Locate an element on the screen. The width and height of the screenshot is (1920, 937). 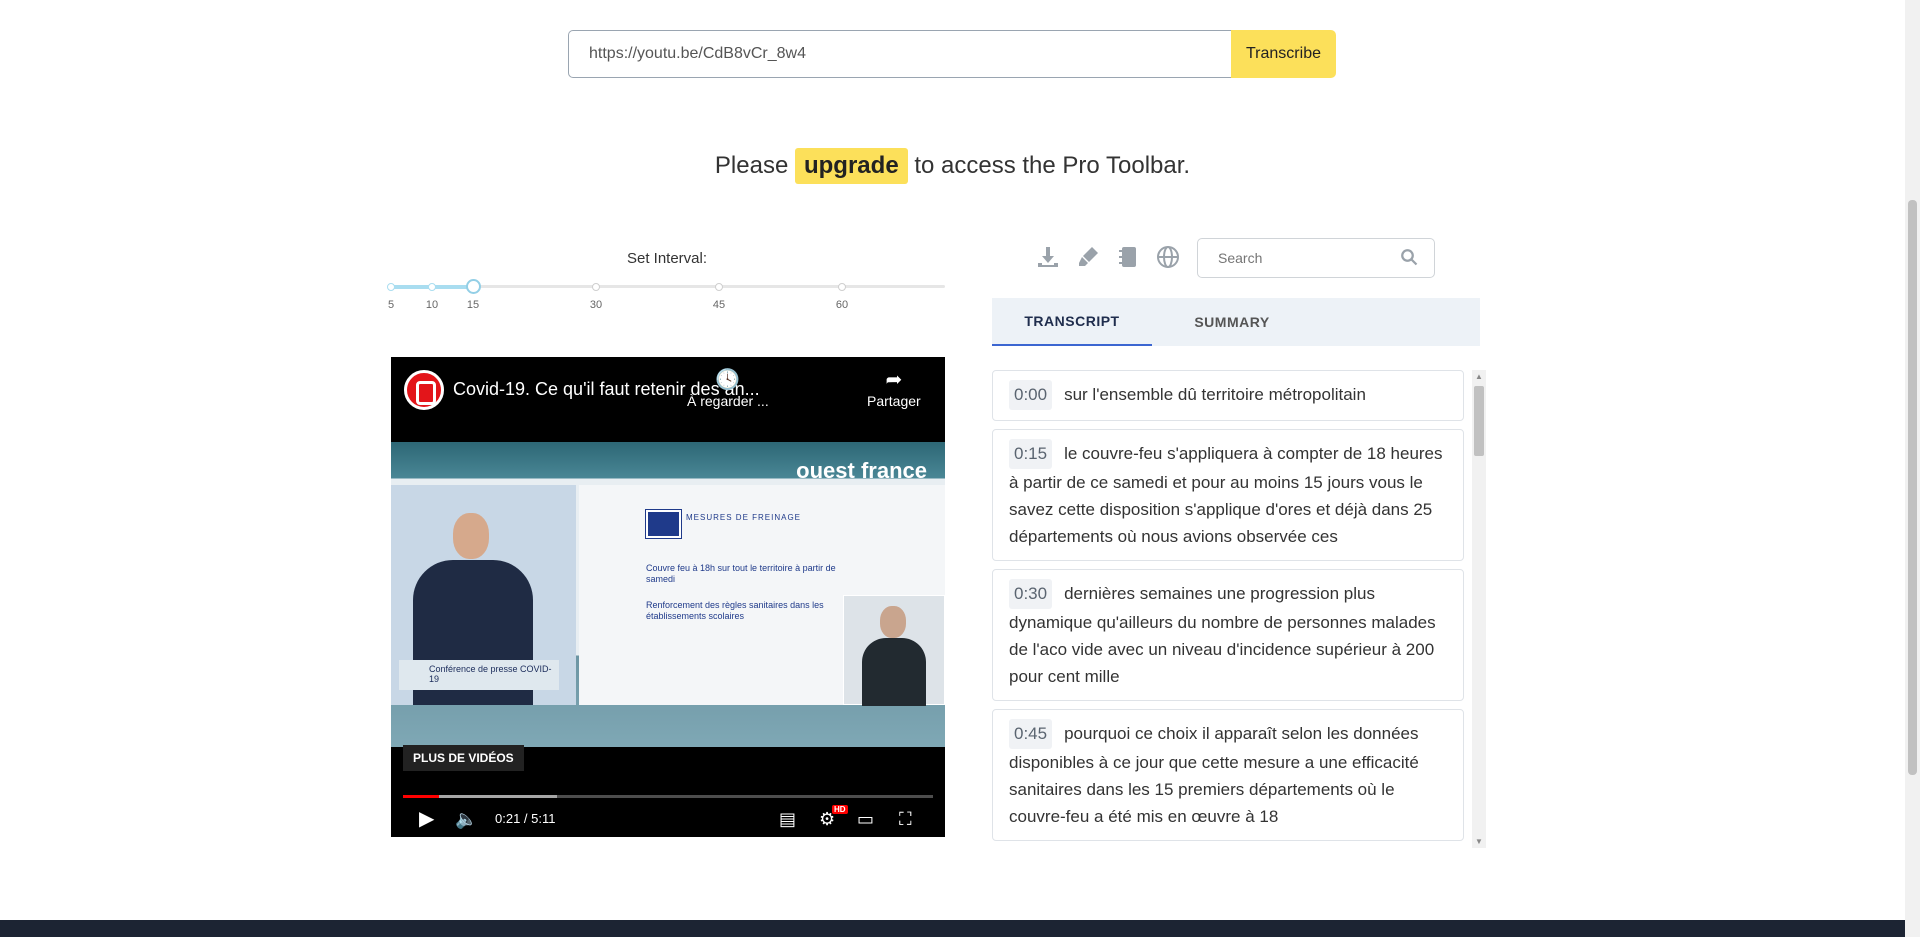
hd-badge: HD is located at coordinates (840, 809).